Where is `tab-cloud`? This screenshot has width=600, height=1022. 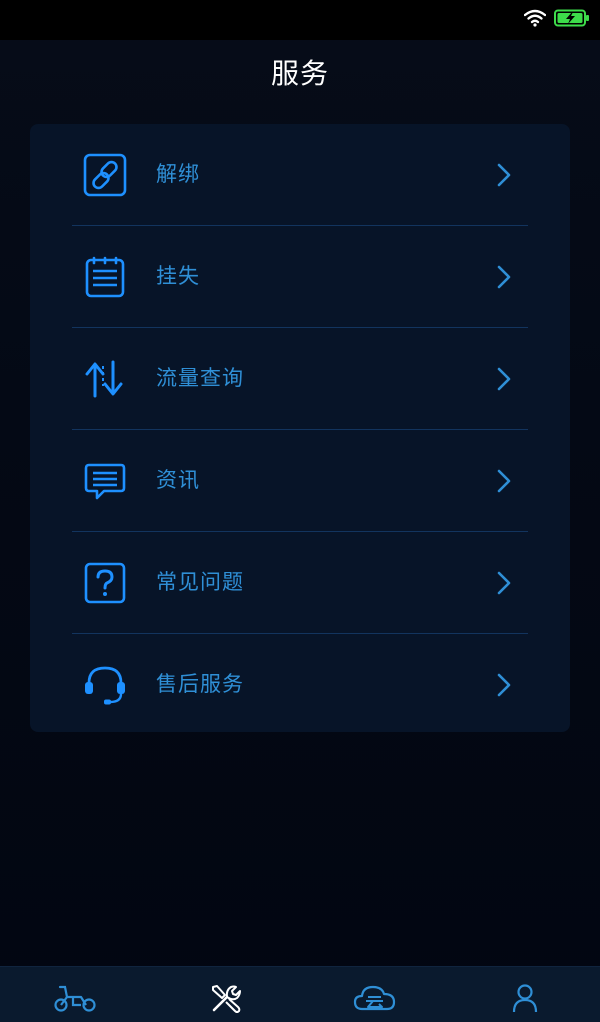
tab-cloud is located at coordinates (375, 1002).